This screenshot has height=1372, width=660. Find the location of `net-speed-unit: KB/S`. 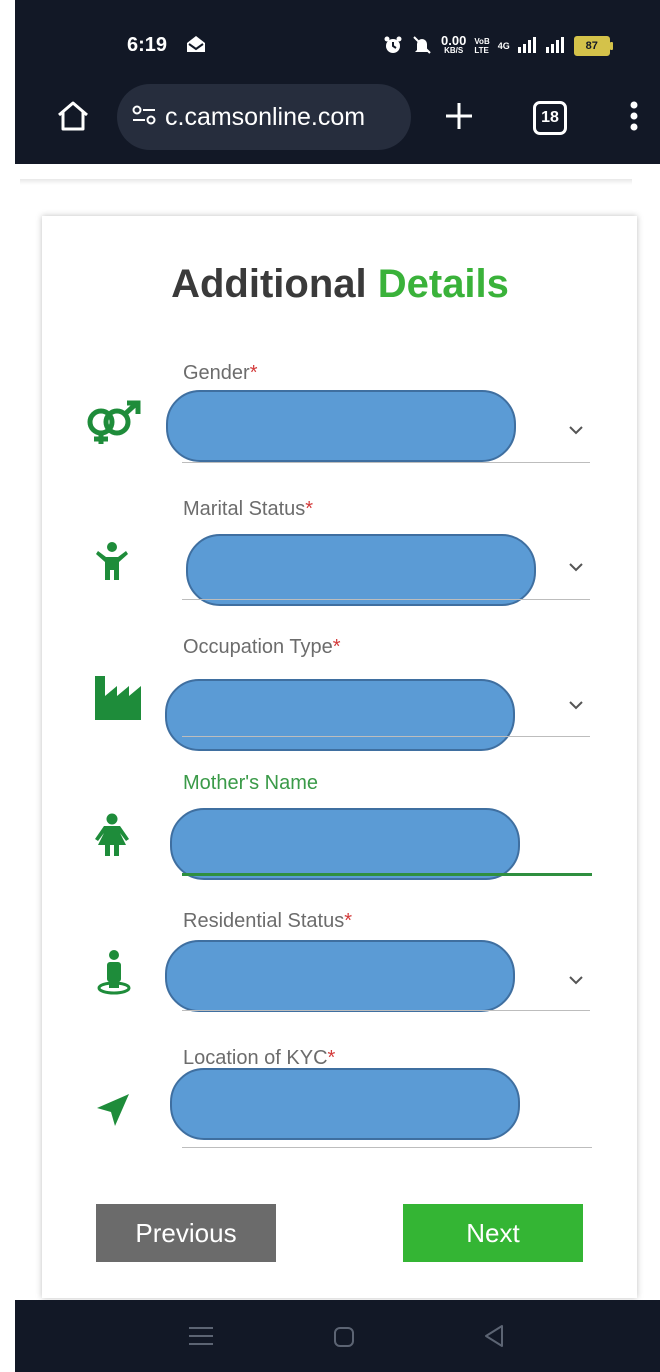

net-speed-unit: KB/S is located at coordinates (454, 50).